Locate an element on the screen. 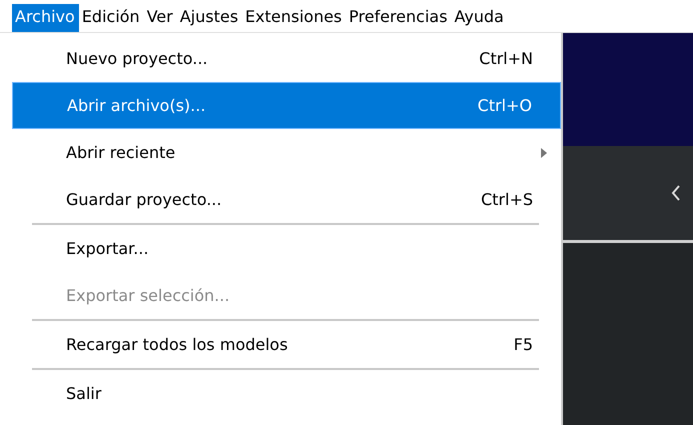 The height and width of the screenshot is (425, 693). menu-bar-item: Ajustes is located at coordinates (209, 18).